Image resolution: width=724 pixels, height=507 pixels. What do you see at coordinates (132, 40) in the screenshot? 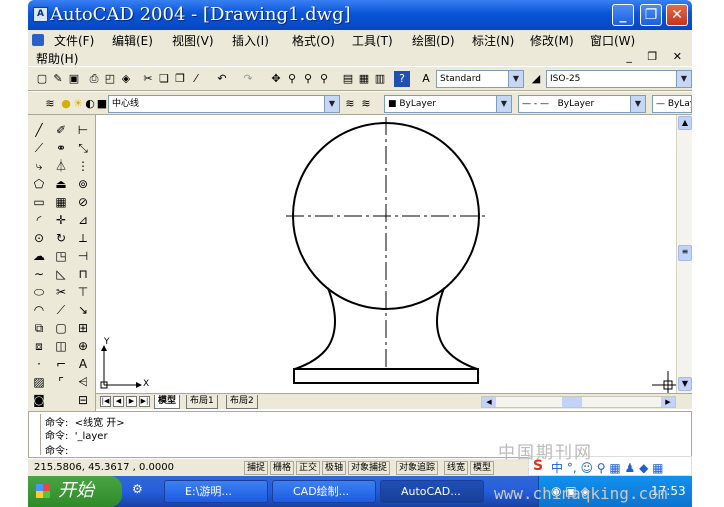
I see `menu-edit: 编辑(E)` at bounding box center [132, 40].